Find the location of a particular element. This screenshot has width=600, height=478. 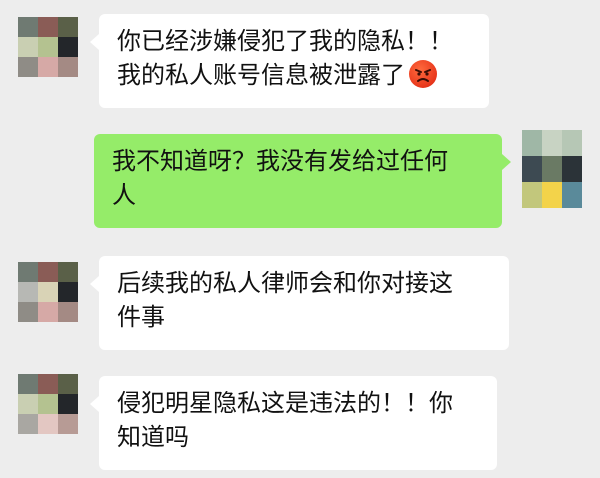

message-line: 侵犯明星隐私这是违法的！！你 is located at coordinates (285, 403).